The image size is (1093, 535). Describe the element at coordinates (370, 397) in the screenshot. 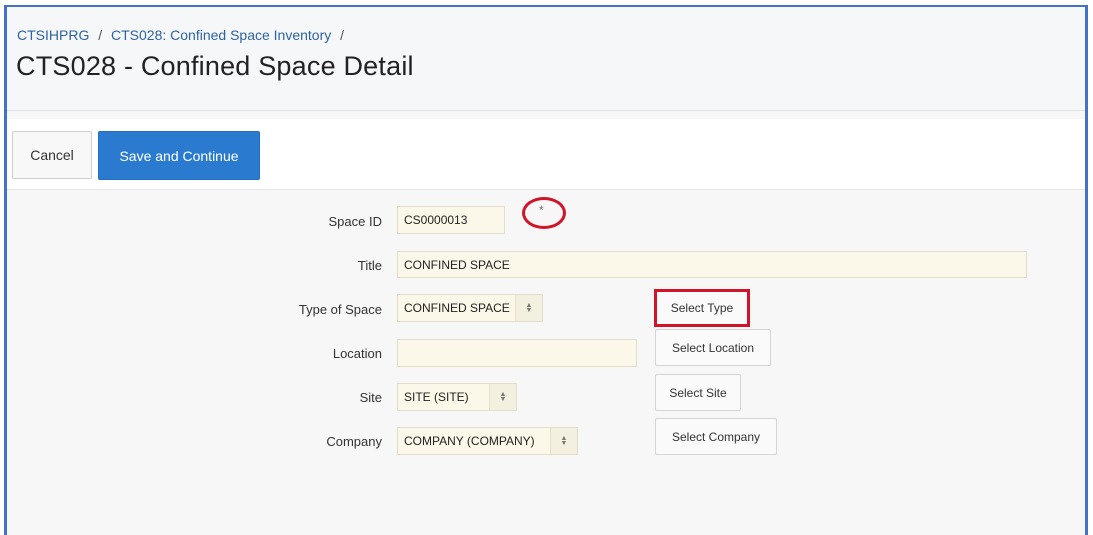

I see `site-label: Site` at that location.